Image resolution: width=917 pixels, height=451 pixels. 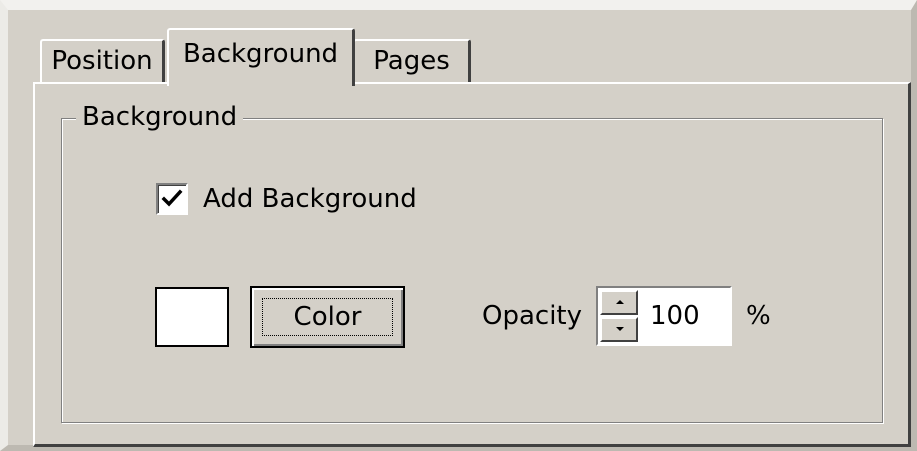 I want to click on arrow-up-icon, so click(x=620, y=302).